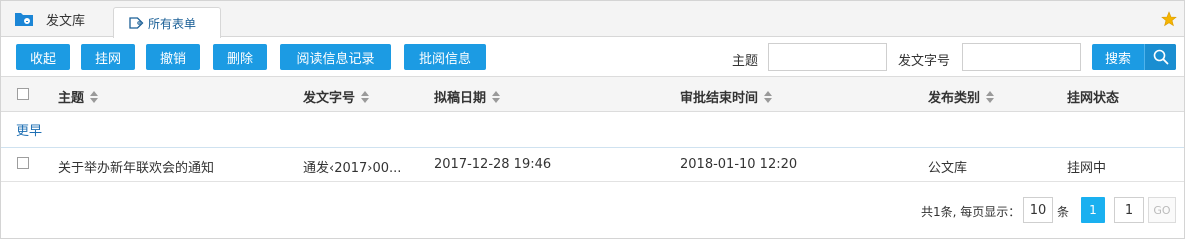  What do you see at coordinates (739, 164) in the screenshot?
I see `cell-approval-end: 2018-01-10 12:20` at bounding box center [739, 164].